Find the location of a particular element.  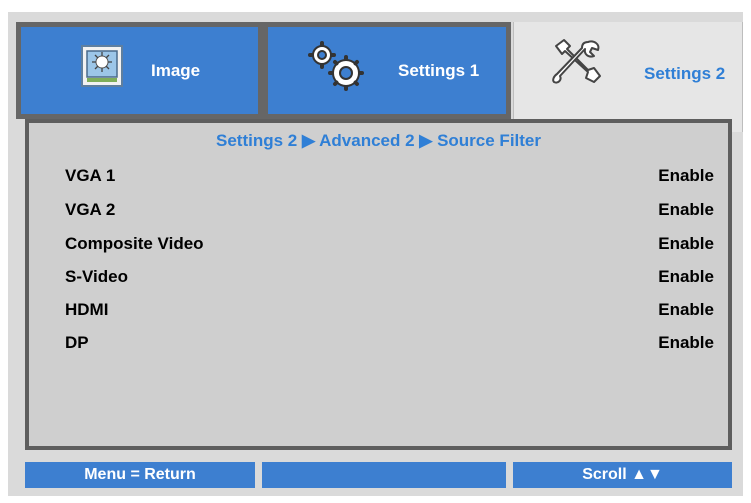

footer-scroll: Scroll ▲▼ is located at coordinates (622, 475).